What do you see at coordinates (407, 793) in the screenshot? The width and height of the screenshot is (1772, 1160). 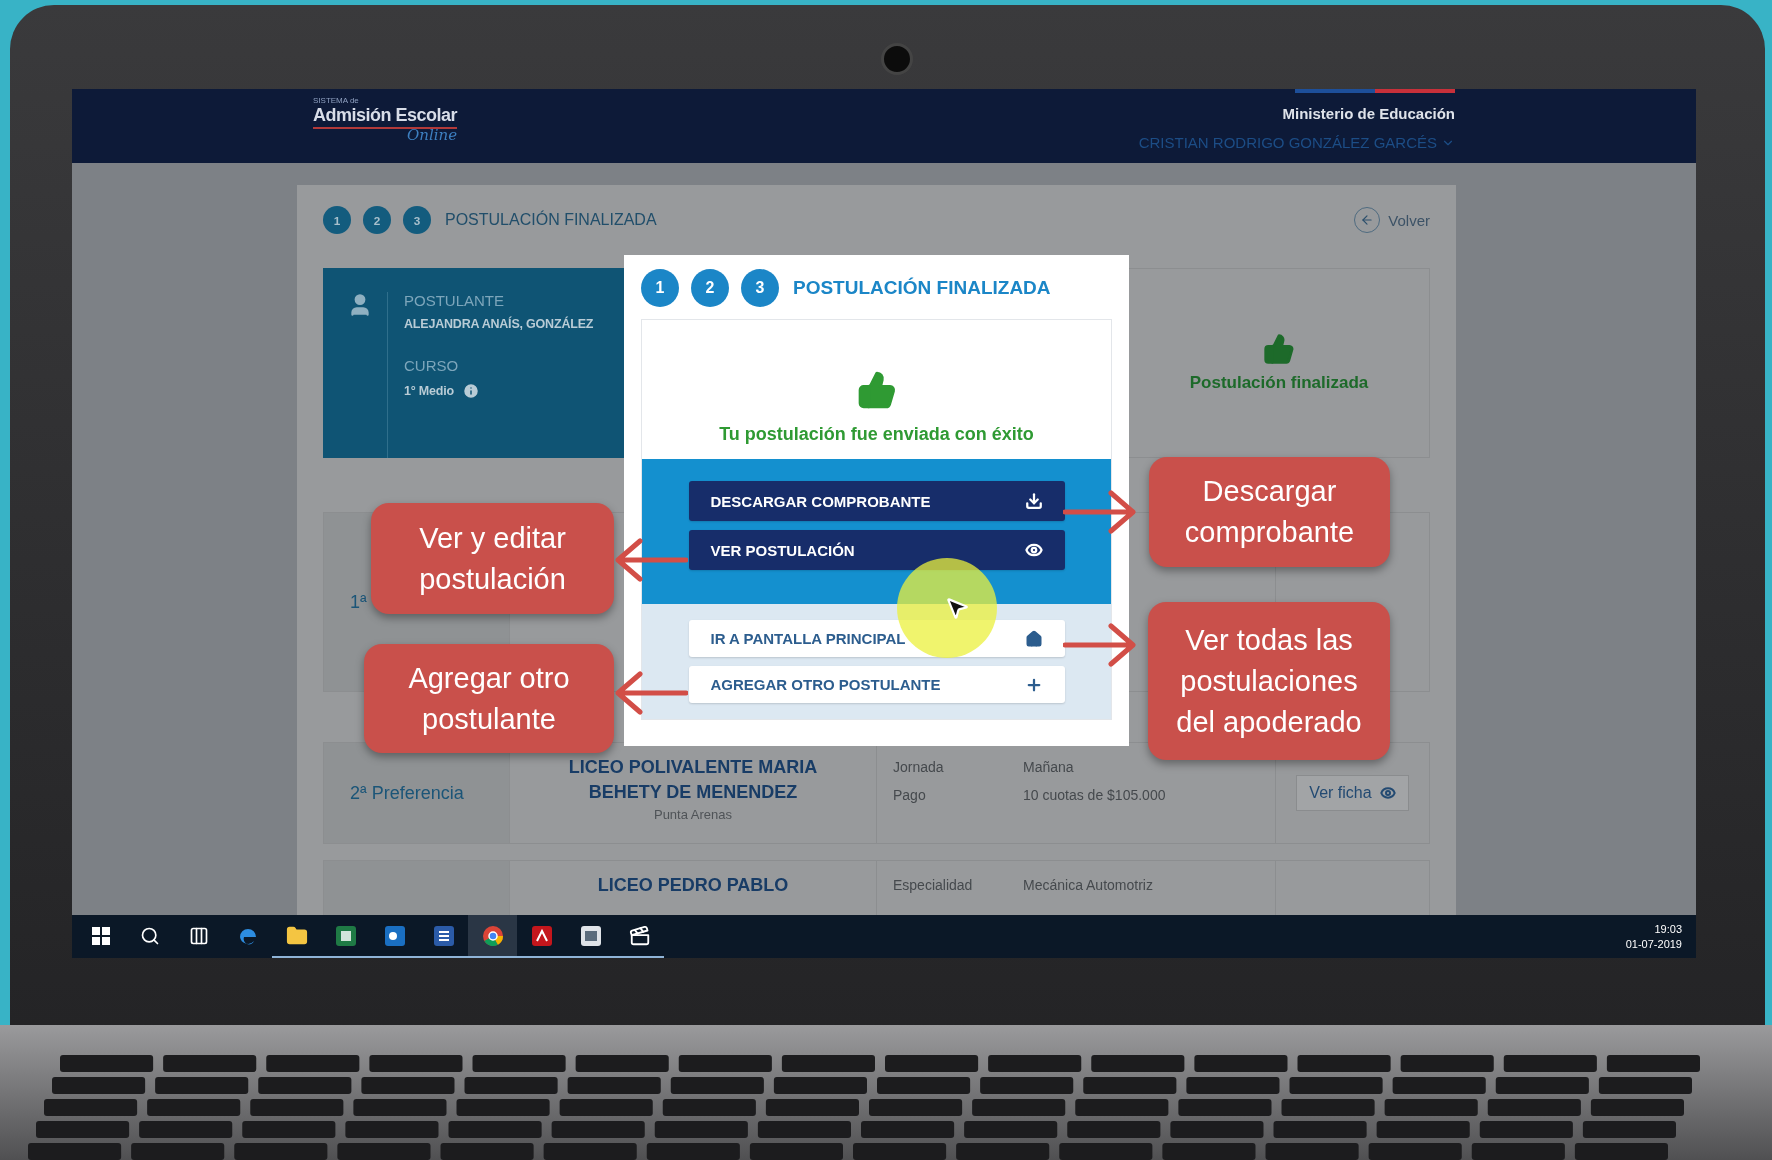 I see `preference-rank: 2ª Preferencia` at bounding box center [407, 793].